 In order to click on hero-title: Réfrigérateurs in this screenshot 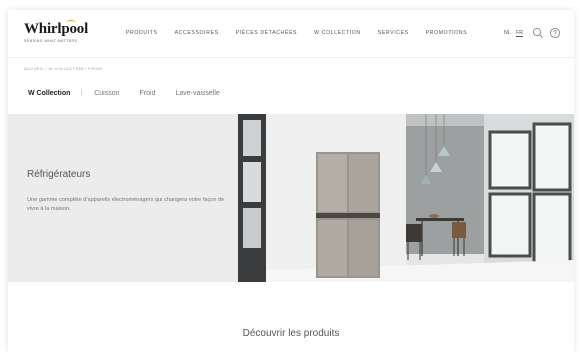, I will do `click(59, 174)`.